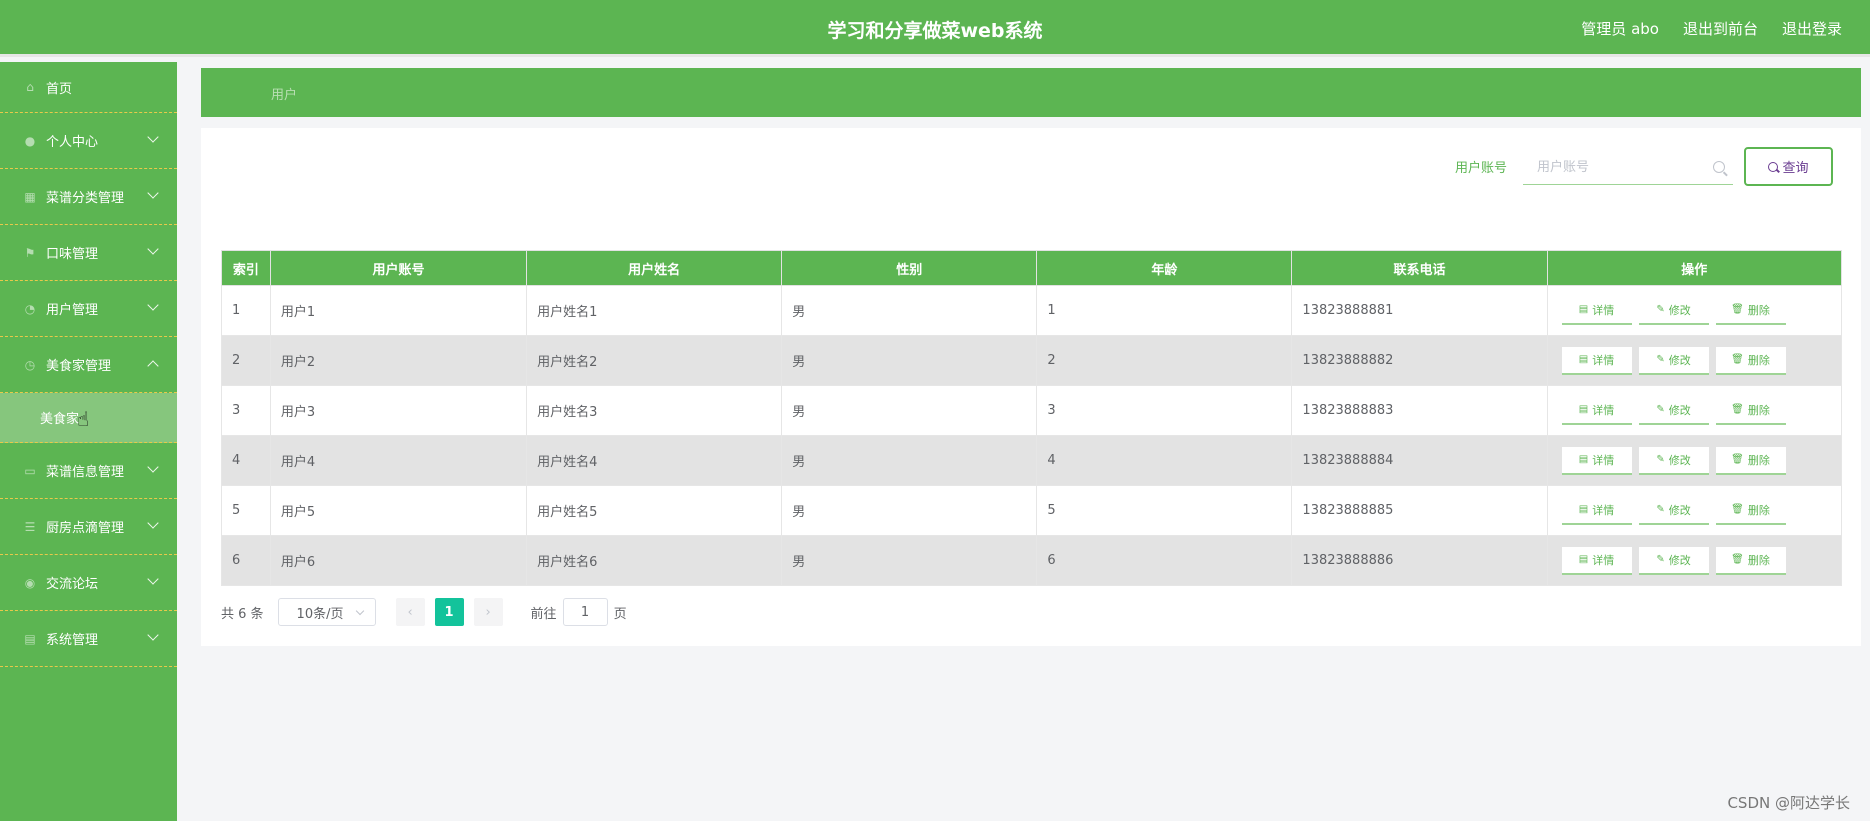  I want to click on flag-icon: ⚑, so click(30, 252).